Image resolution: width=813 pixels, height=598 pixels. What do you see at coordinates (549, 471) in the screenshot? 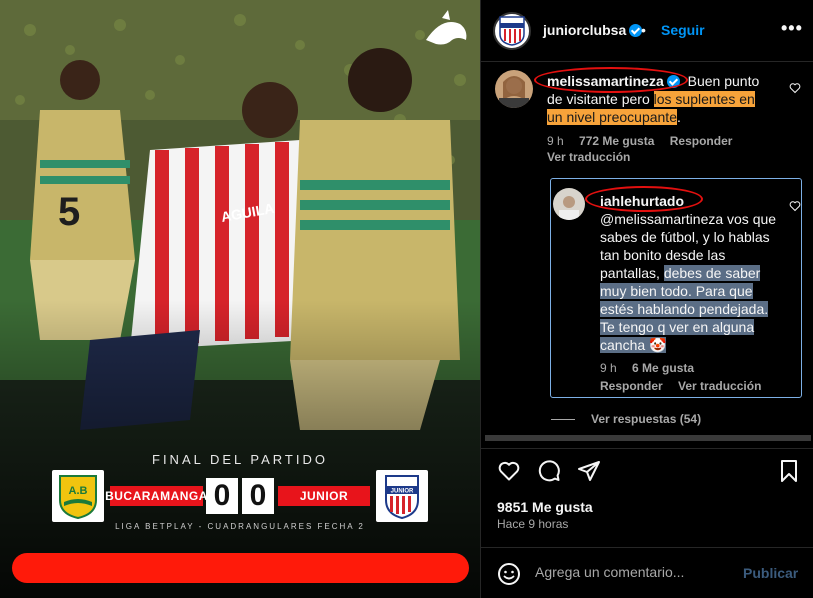
I see `comment-icon` at bounding box center [549, 471].